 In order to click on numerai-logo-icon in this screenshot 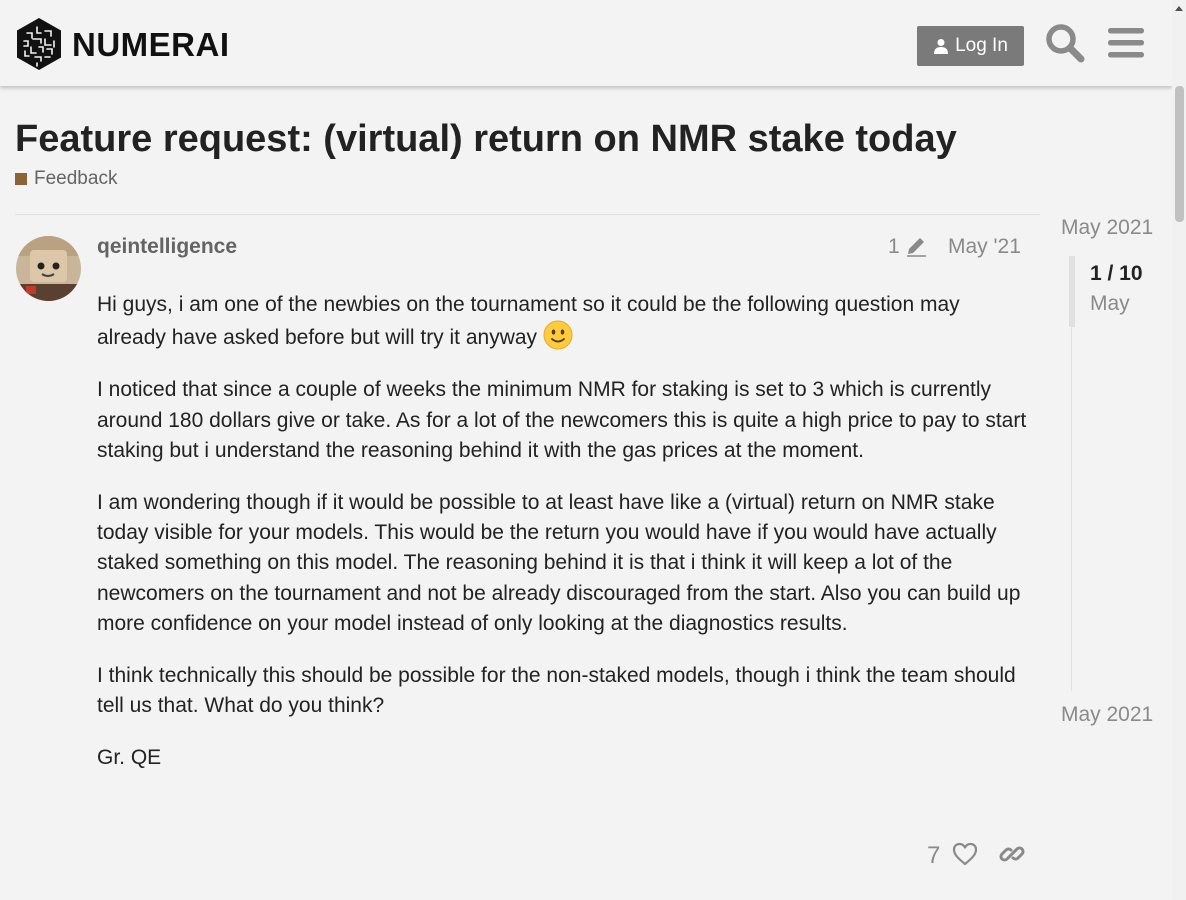, I will do `click(39, 44)`.